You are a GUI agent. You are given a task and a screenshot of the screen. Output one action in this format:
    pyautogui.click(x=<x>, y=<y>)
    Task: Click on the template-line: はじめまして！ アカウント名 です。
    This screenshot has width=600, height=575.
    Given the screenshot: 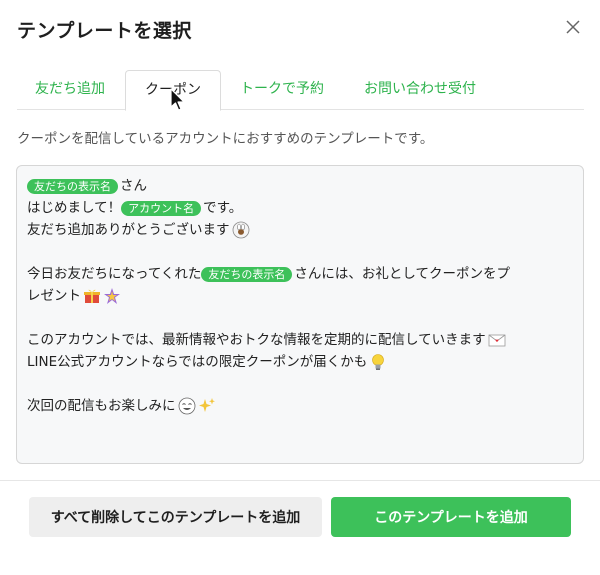 What is the action you would take?
    pyautogui.click(x=300, y=208)
    